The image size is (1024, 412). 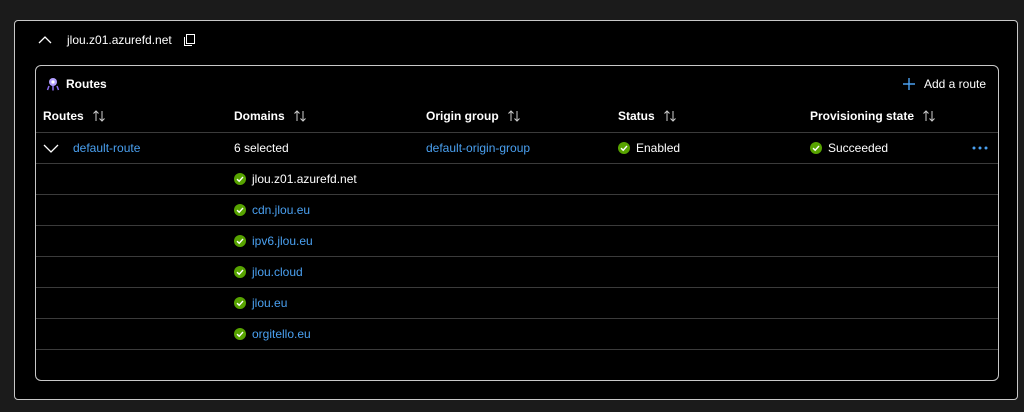 I want to click on domain-cell: jlou.cloud, so click(x=268, y=272).